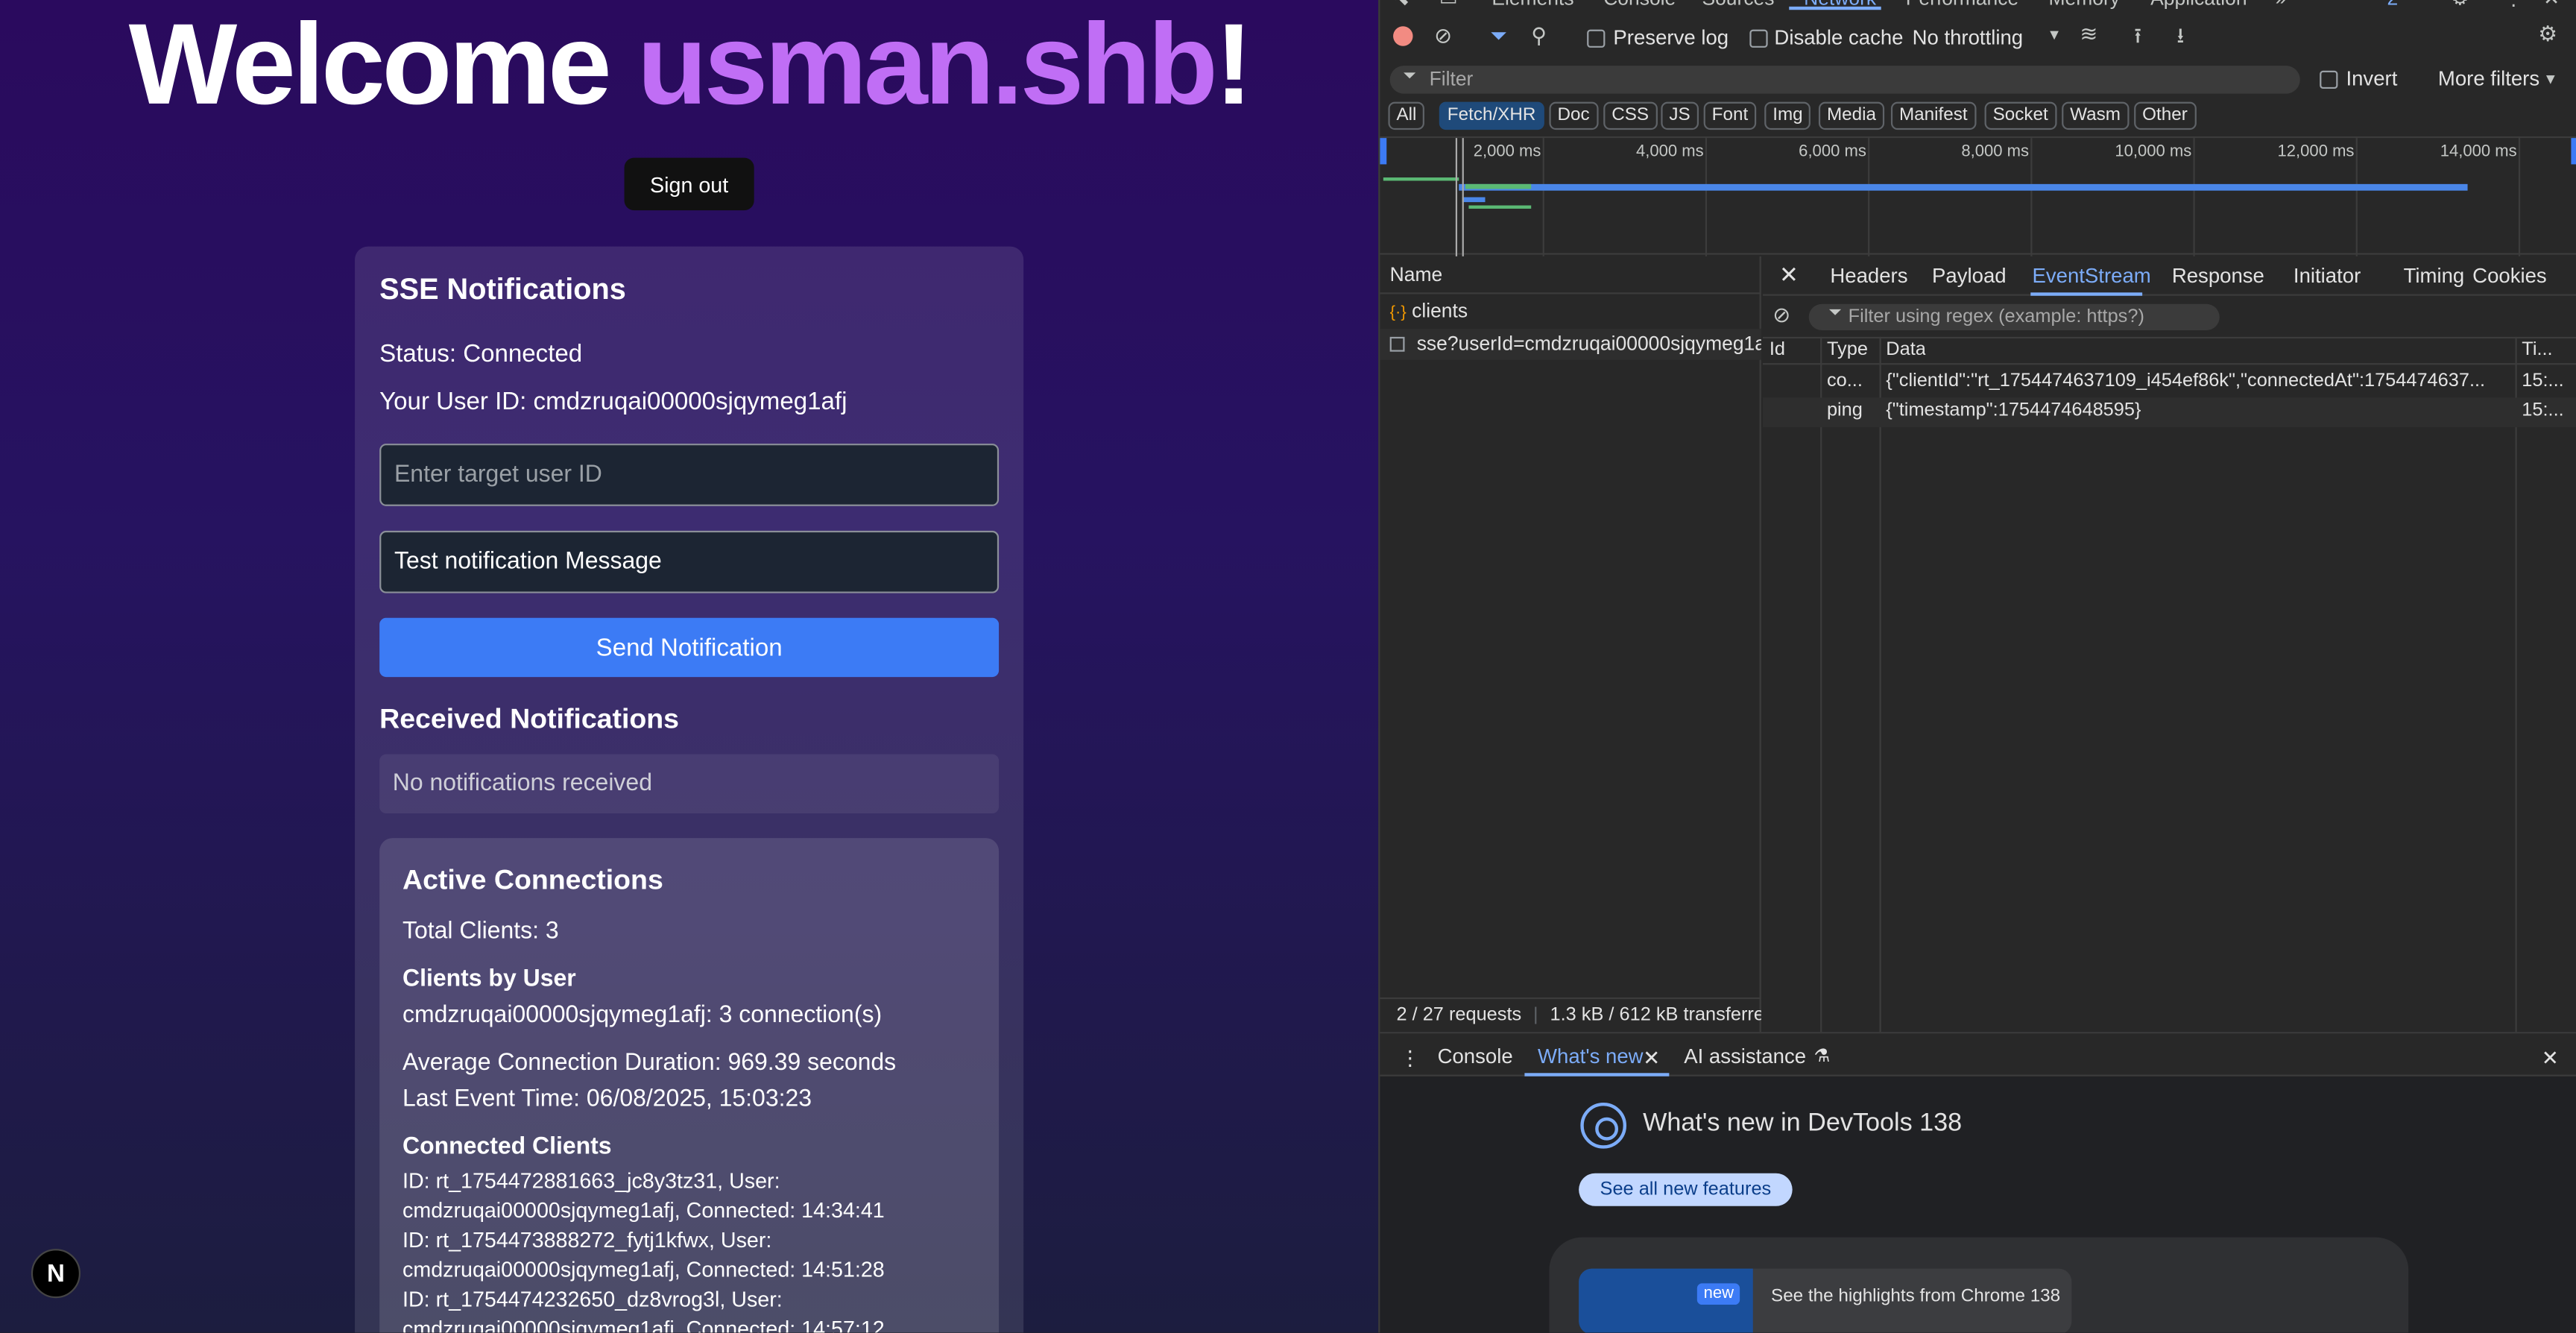 The image size is (2576, 1333). What do you see at coordinates (2198, 5) in the screenshot?
I see `tab-application: Application` at bounding box center [2198, 5].